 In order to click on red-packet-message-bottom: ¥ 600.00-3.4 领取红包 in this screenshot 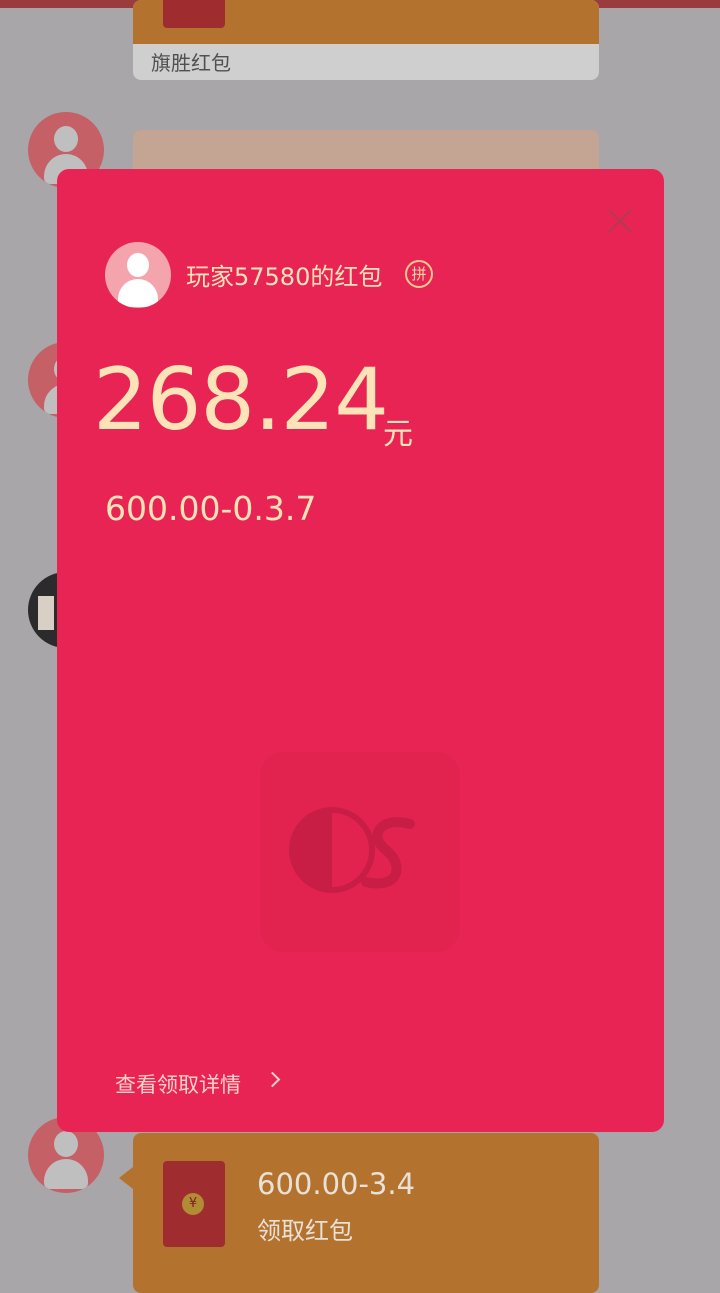, I will do `click(366, 1213)`.